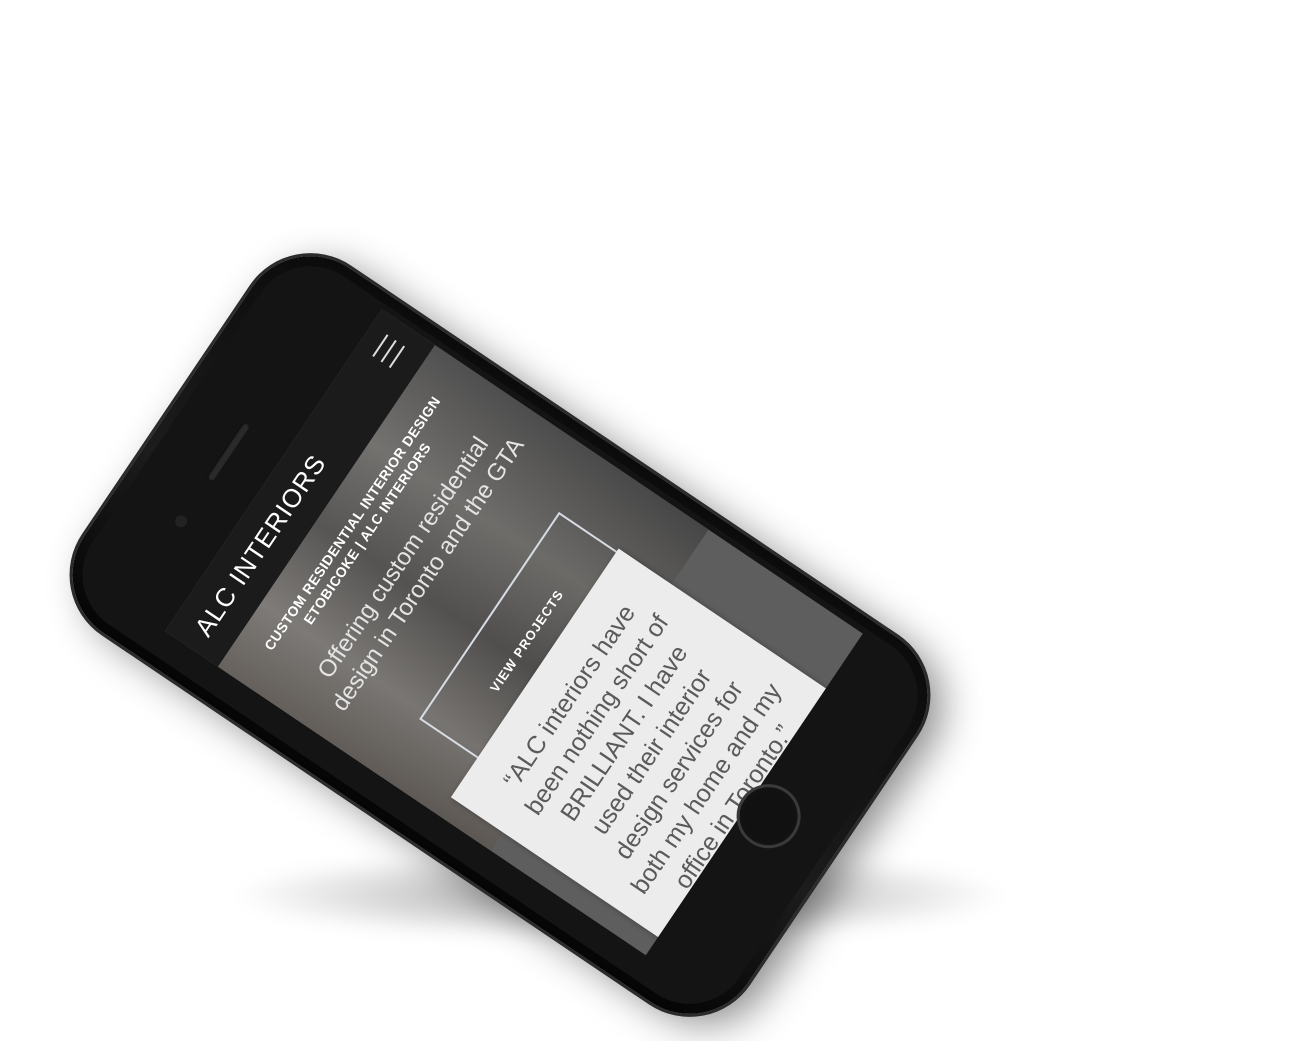  I want to click on hamburger-menu-icon, so click(389, 351).